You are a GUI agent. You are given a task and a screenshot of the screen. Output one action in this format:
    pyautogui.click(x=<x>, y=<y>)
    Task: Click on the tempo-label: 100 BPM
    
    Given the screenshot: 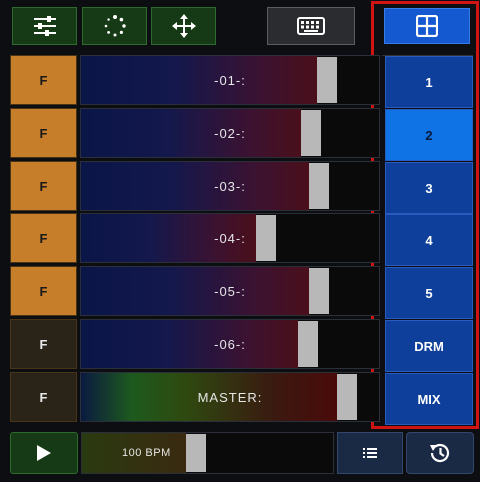 What is the action you would take?
    pyautogui.click(x=146, y=453)
    